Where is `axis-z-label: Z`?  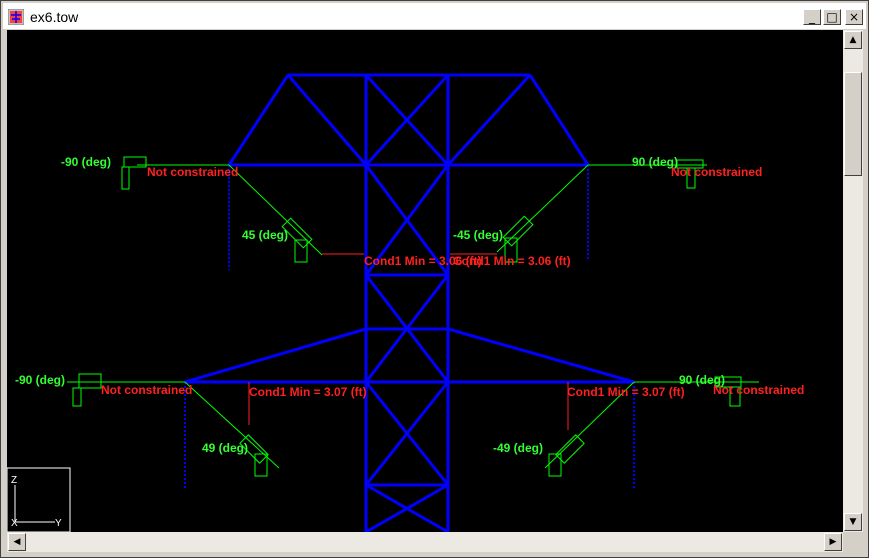 axis-z-label: Z is located at coordinates (14, 480).